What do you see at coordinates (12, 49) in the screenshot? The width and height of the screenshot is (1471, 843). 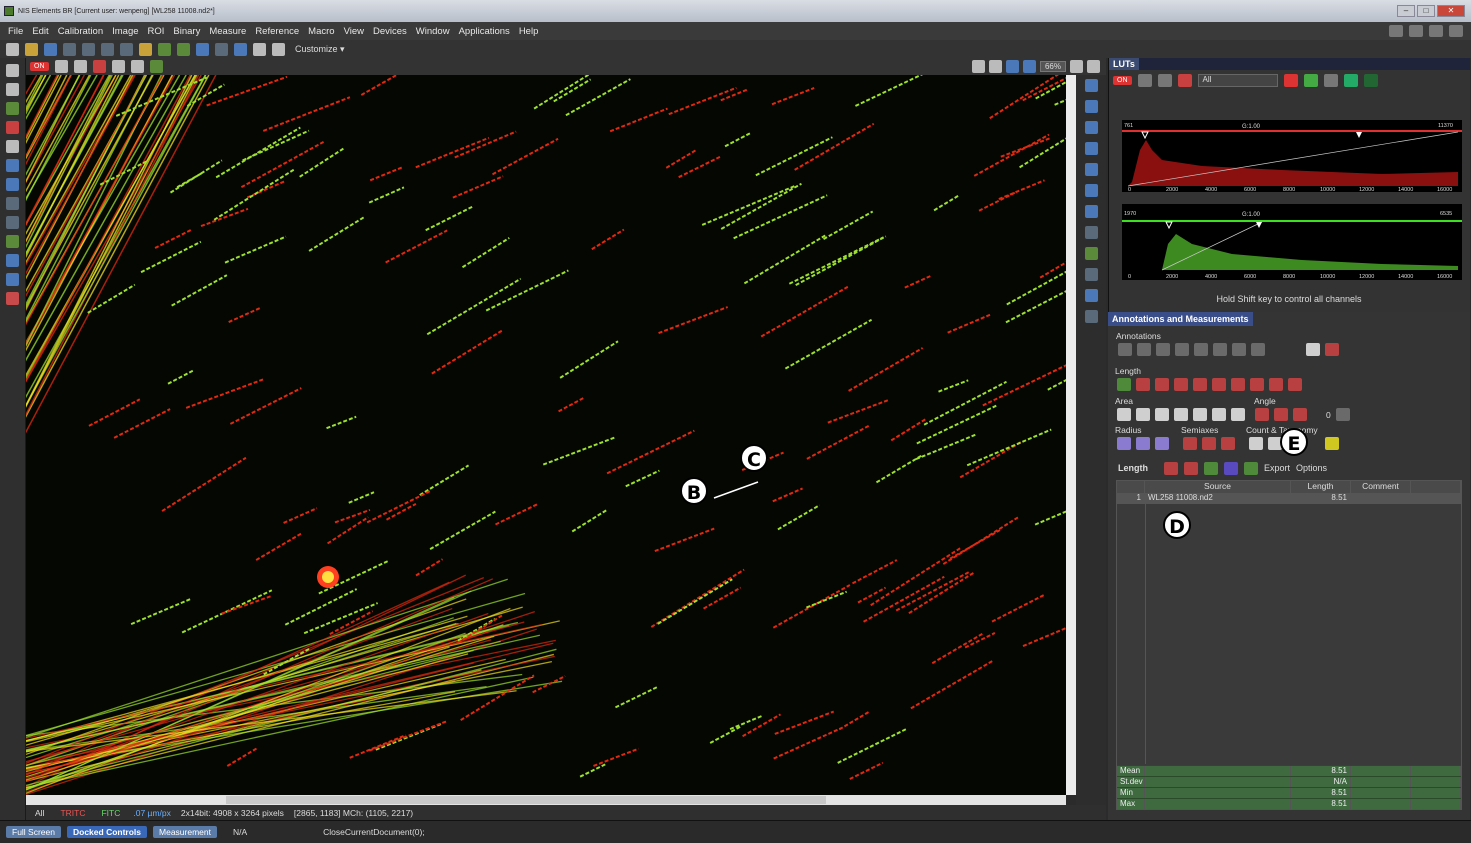 I see `new-icon` at bounding box center [12, 49].